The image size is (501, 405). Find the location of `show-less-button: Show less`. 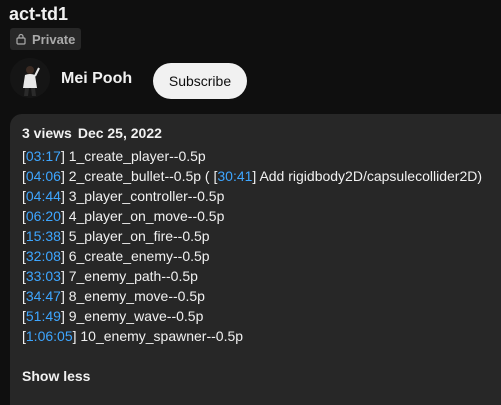

show-less-button: Show less is located at coordinates (56, 376).